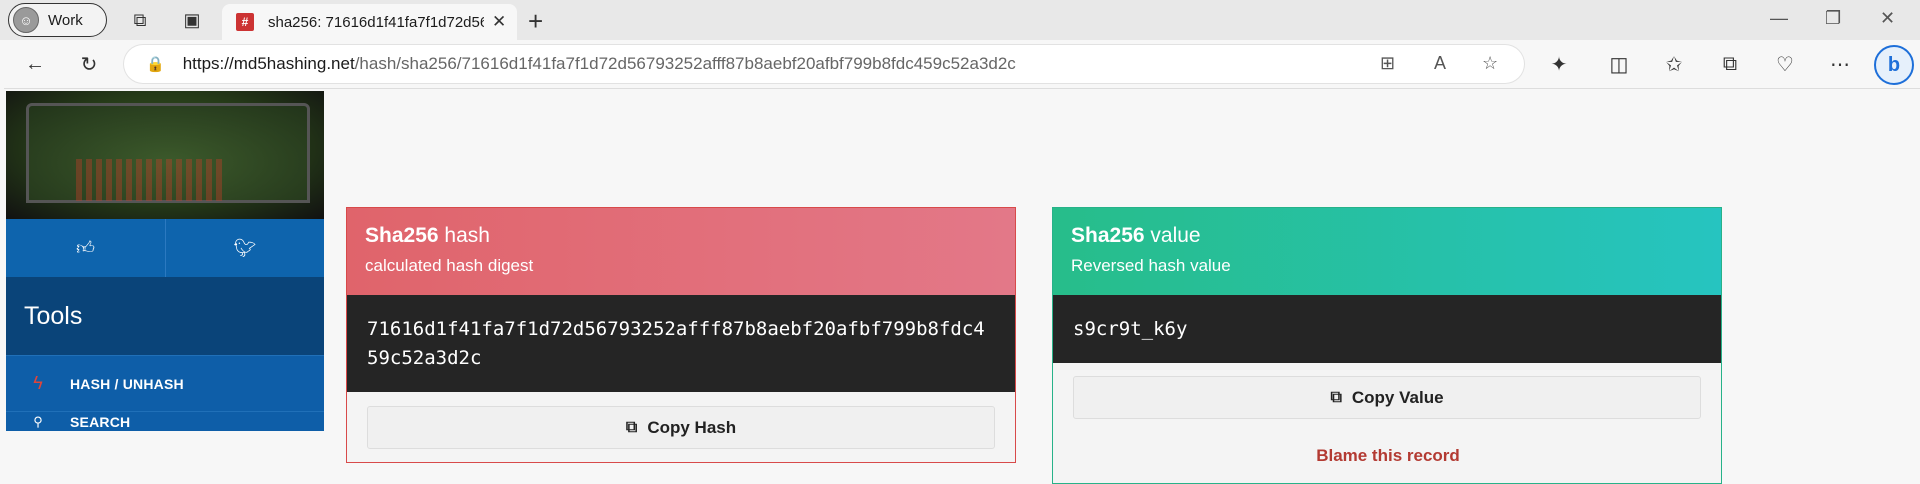  What do you see at coordinates (1779, 18) in the screenshot?
I see `minimize-icon: —` at bounding box center [1779, 18].